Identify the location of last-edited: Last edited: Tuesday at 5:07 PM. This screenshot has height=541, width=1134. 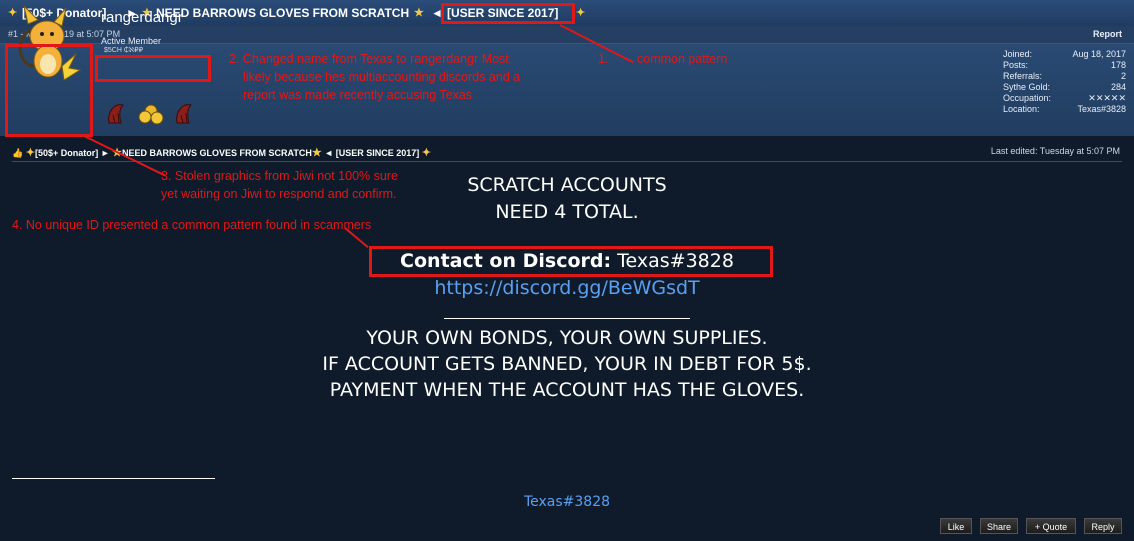
(1055, 151).